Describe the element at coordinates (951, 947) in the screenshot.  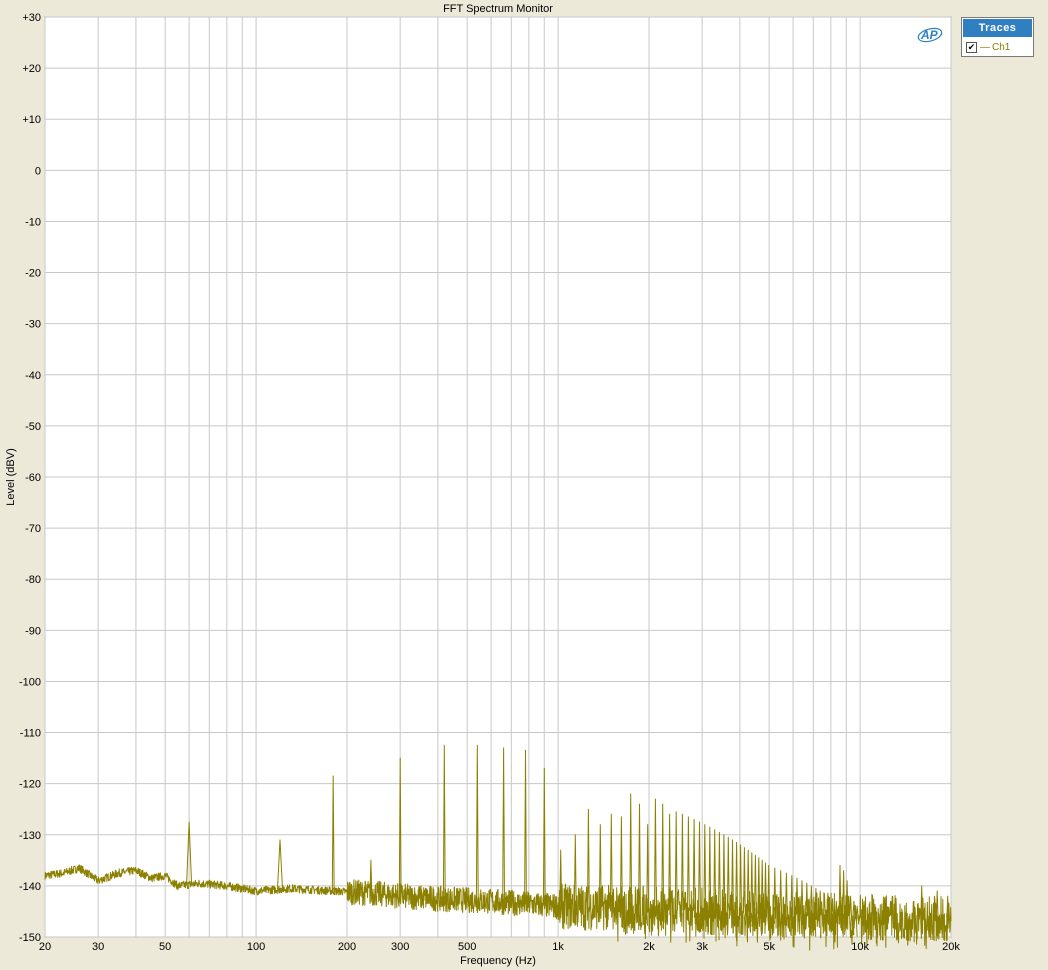
I see `x-tick-label: 20k` at that location.